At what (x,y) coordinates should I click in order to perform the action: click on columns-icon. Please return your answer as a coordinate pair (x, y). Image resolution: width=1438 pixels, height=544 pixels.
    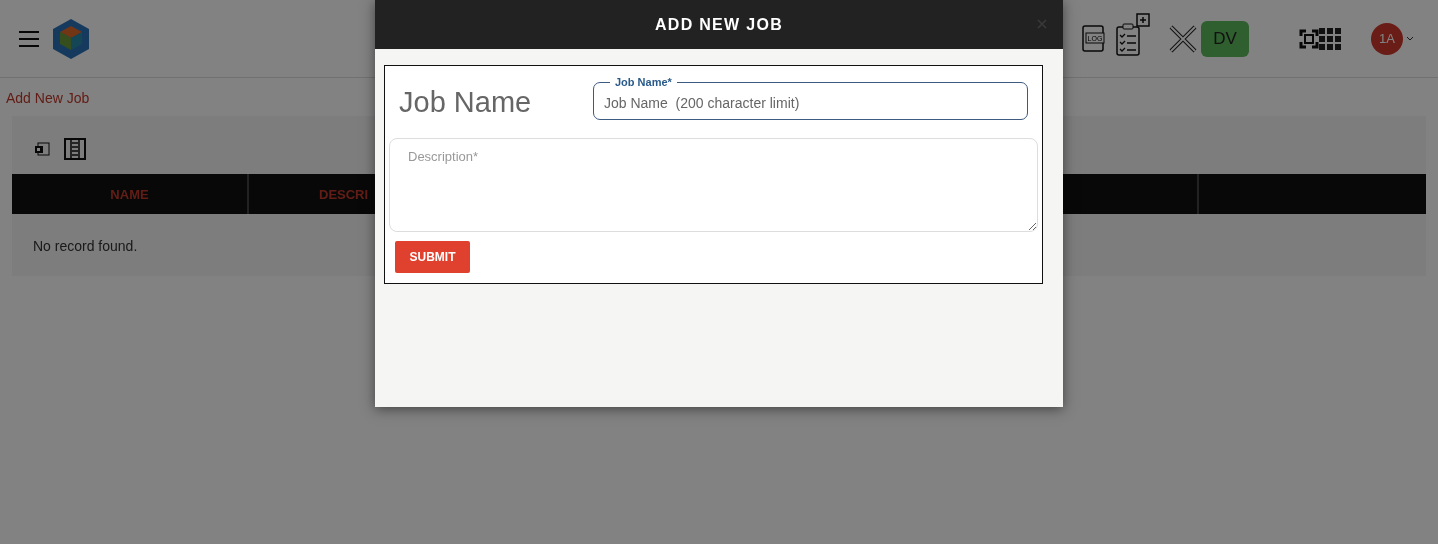
    Looking at the image, I should click on (75, 149).